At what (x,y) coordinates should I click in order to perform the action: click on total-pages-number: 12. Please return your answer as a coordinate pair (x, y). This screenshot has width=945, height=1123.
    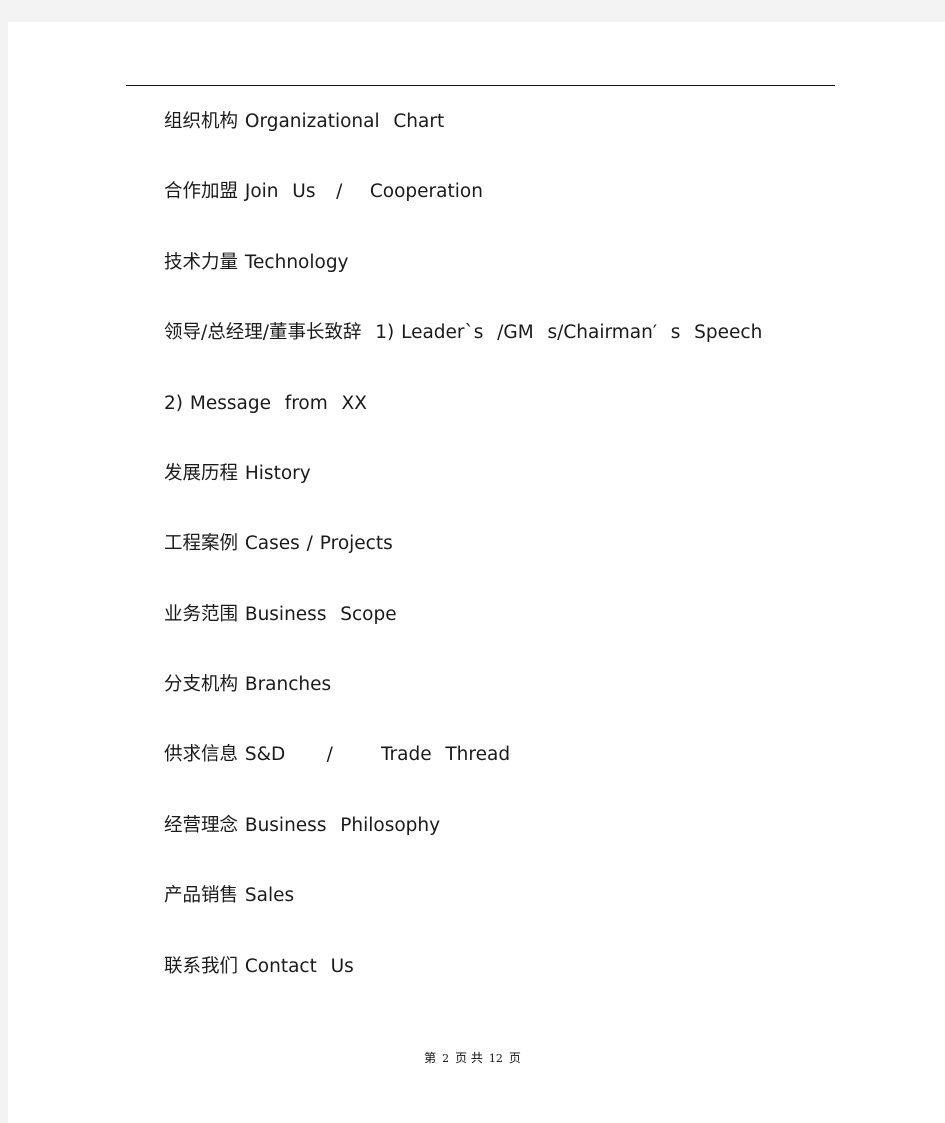
    Looking at the image, I should click on (495, 1058).